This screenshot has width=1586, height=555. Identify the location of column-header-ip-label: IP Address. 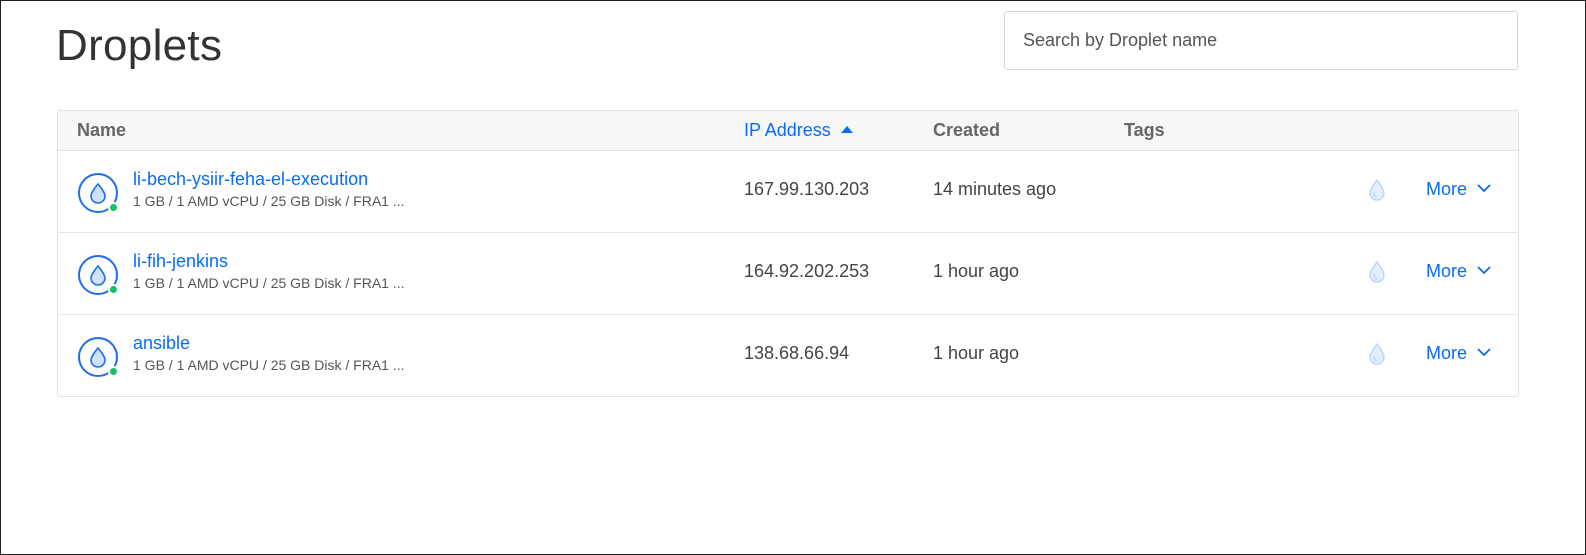
(787, 130).